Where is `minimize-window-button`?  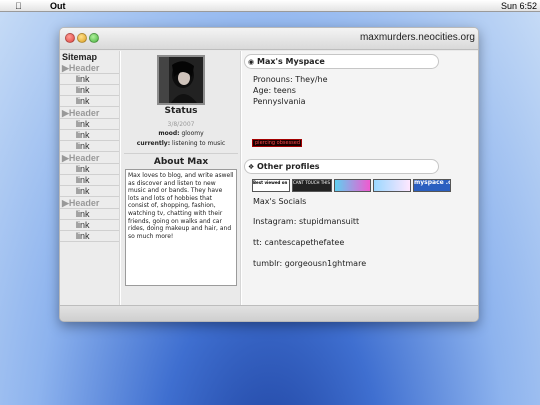
minimize-window-button is located at coordinates (82, 38).